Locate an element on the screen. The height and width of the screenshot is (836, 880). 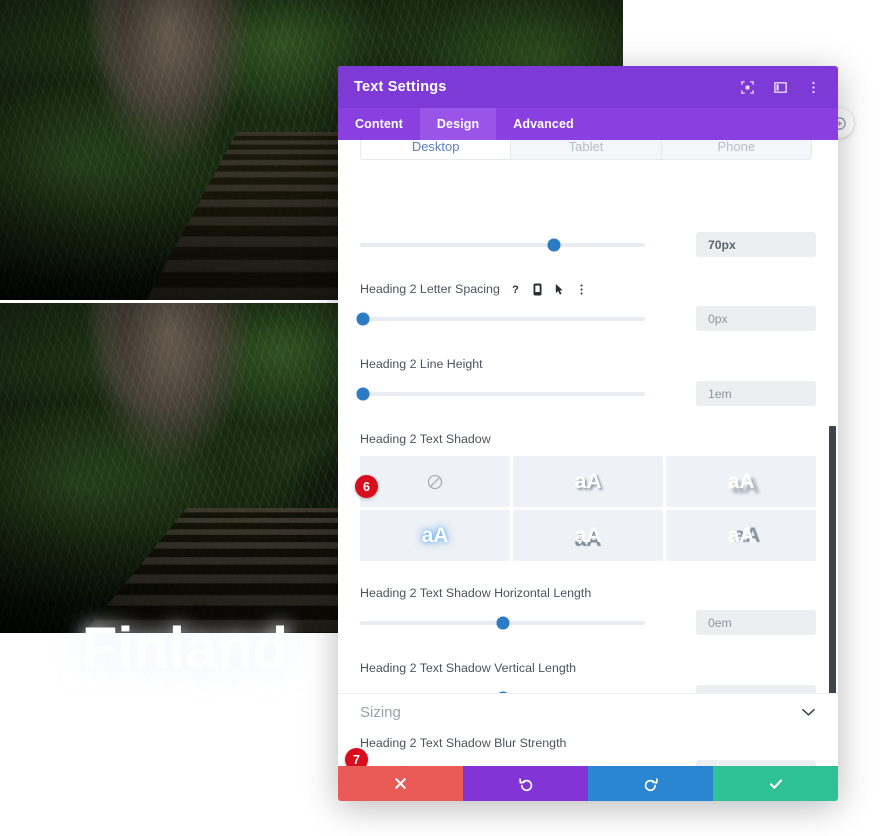
heading2-letter-spacing-label: Heading 2 Letter Spacing is located at coordinates (430, 289).